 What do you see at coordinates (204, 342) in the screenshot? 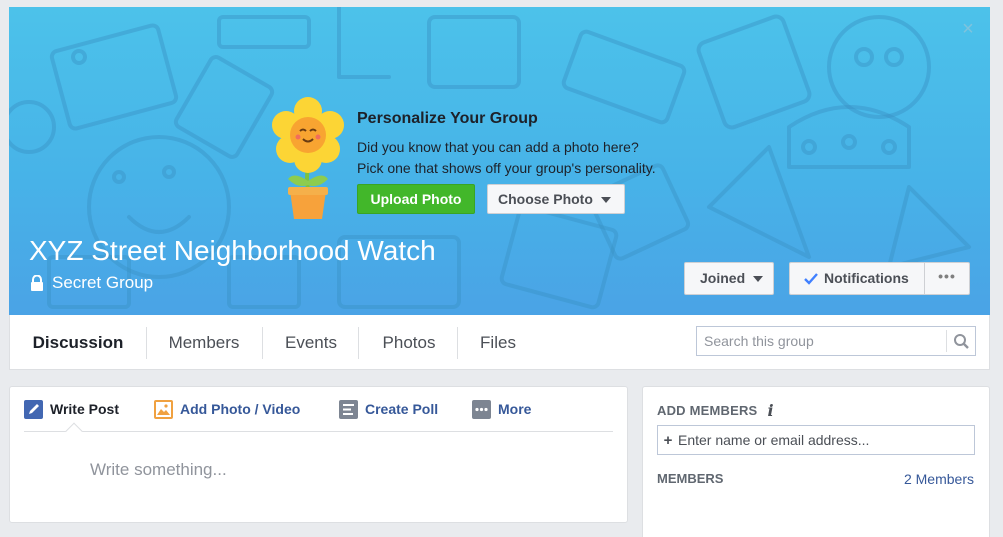
I see `tab-members: Members` at bounding box center [204, 342].